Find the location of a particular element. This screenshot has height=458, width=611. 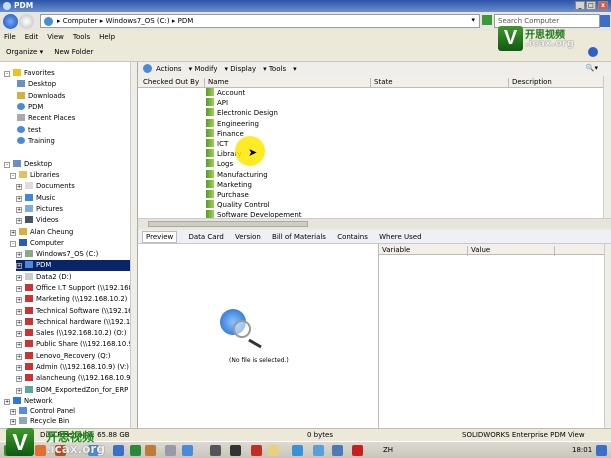

tree-drive: + Data2 (D:) is located at coordinates (44, 277).